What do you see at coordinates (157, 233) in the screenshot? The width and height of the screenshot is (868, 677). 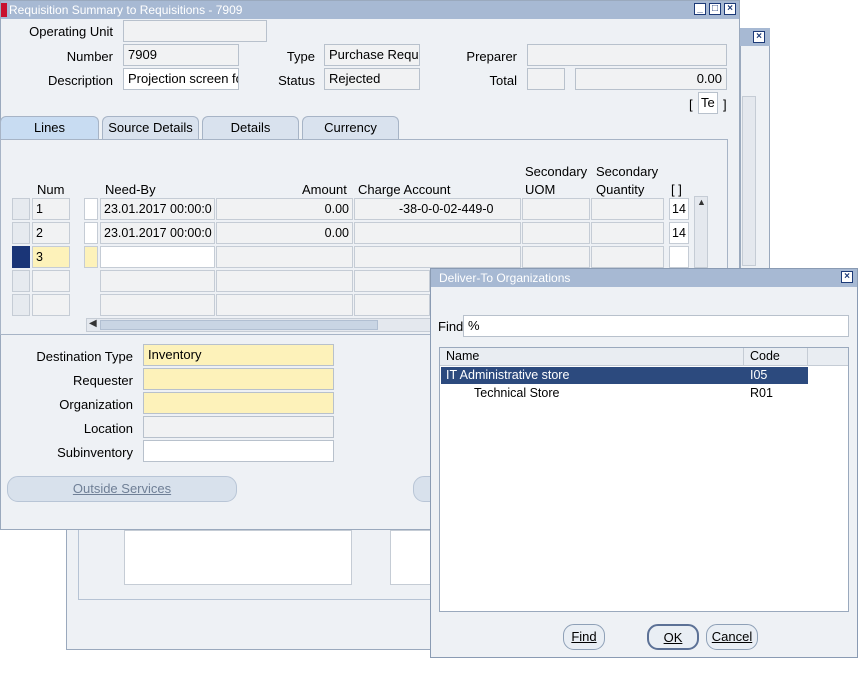 I see `cell-need-by-2: 23.01.2017 00:00:0` at bounding box center [157, 233].